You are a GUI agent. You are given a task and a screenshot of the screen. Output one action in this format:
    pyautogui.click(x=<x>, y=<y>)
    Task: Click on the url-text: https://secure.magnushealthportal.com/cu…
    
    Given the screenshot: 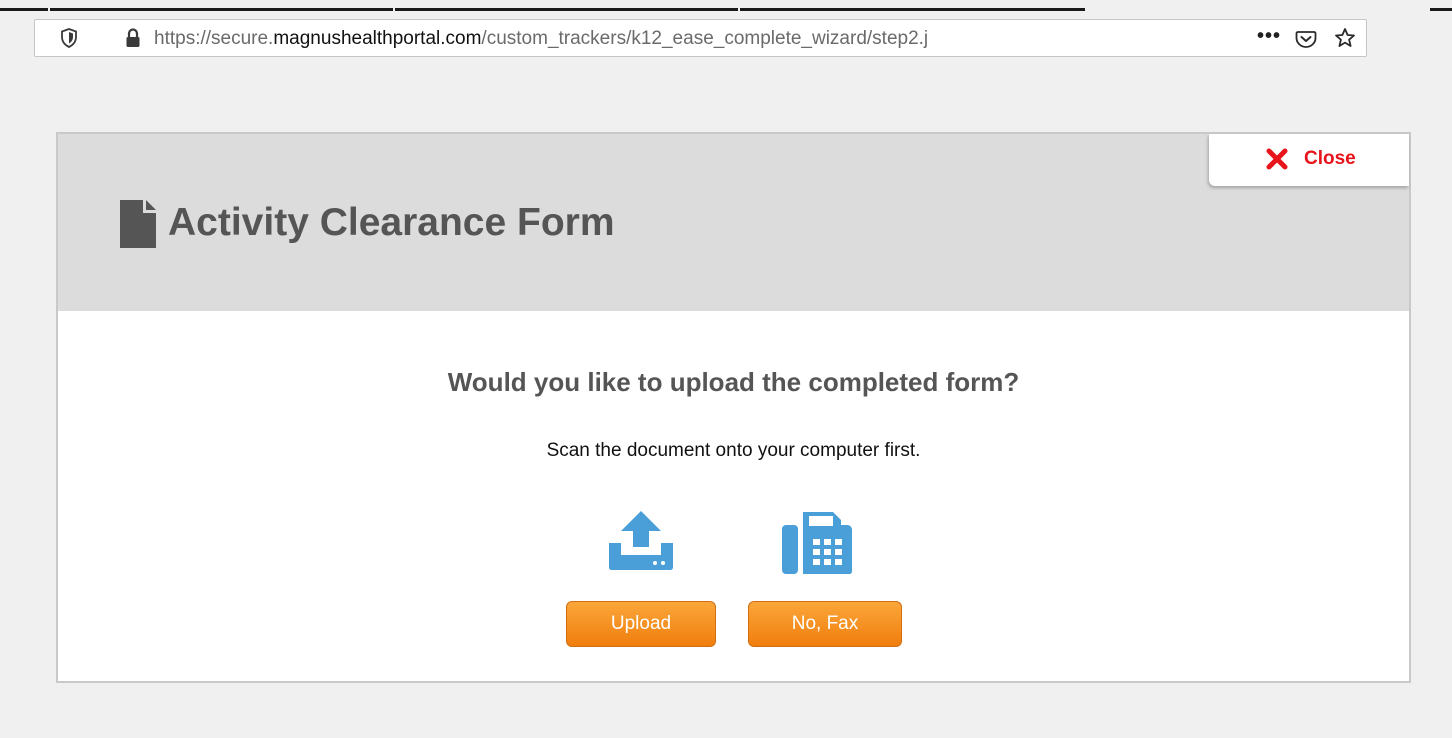 What is the action you would take?
    pyautogui.click(x=694, y=39)
    